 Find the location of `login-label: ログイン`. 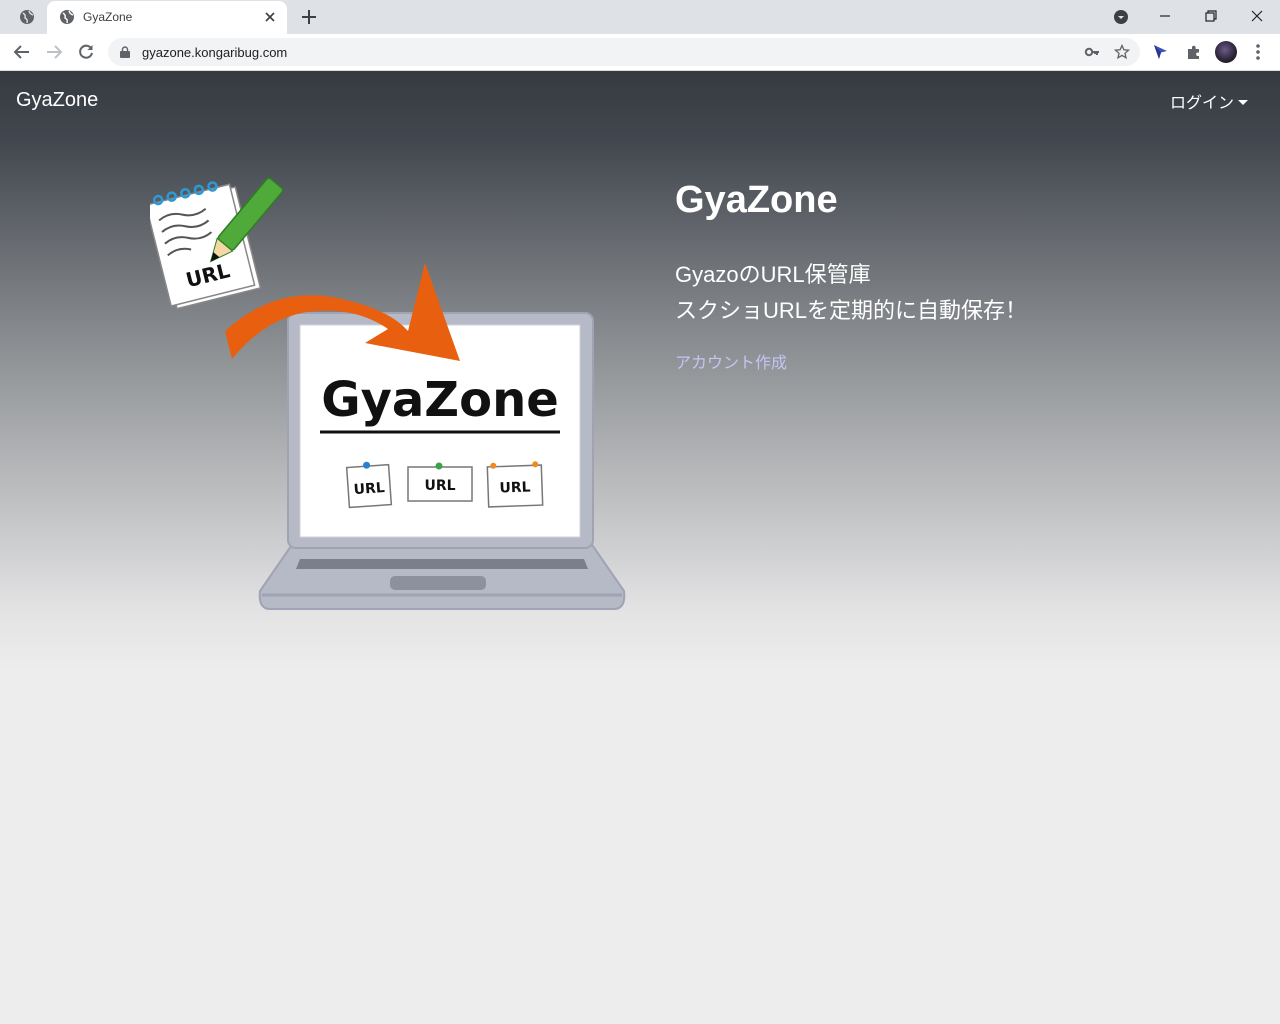

login-label: ログイン is located at coordinates (1202, 101).